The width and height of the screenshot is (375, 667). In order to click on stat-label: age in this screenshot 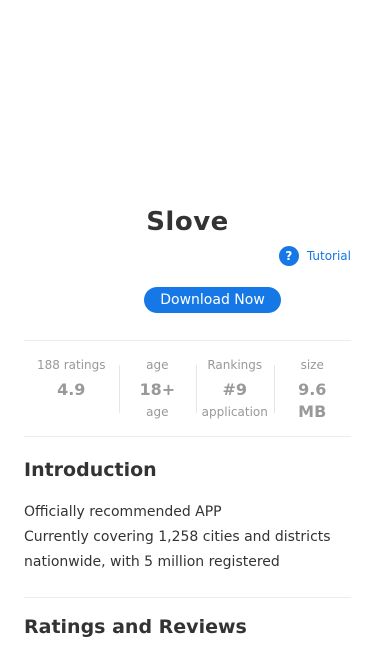, I will do `click(157, 365)`.